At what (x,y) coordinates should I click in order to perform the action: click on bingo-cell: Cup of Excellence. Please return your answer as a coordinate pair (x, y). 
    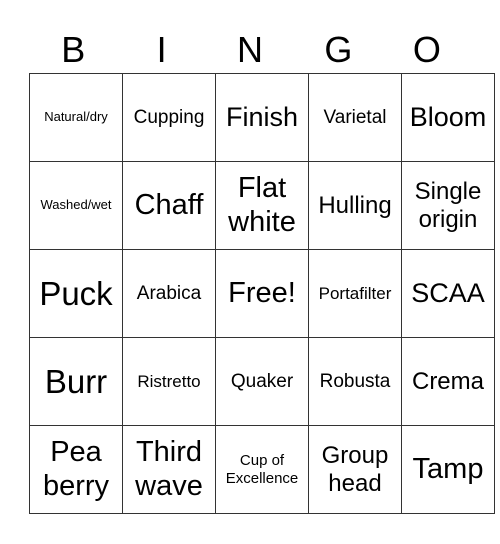
    Looking at the image, I should click on (262, 469).